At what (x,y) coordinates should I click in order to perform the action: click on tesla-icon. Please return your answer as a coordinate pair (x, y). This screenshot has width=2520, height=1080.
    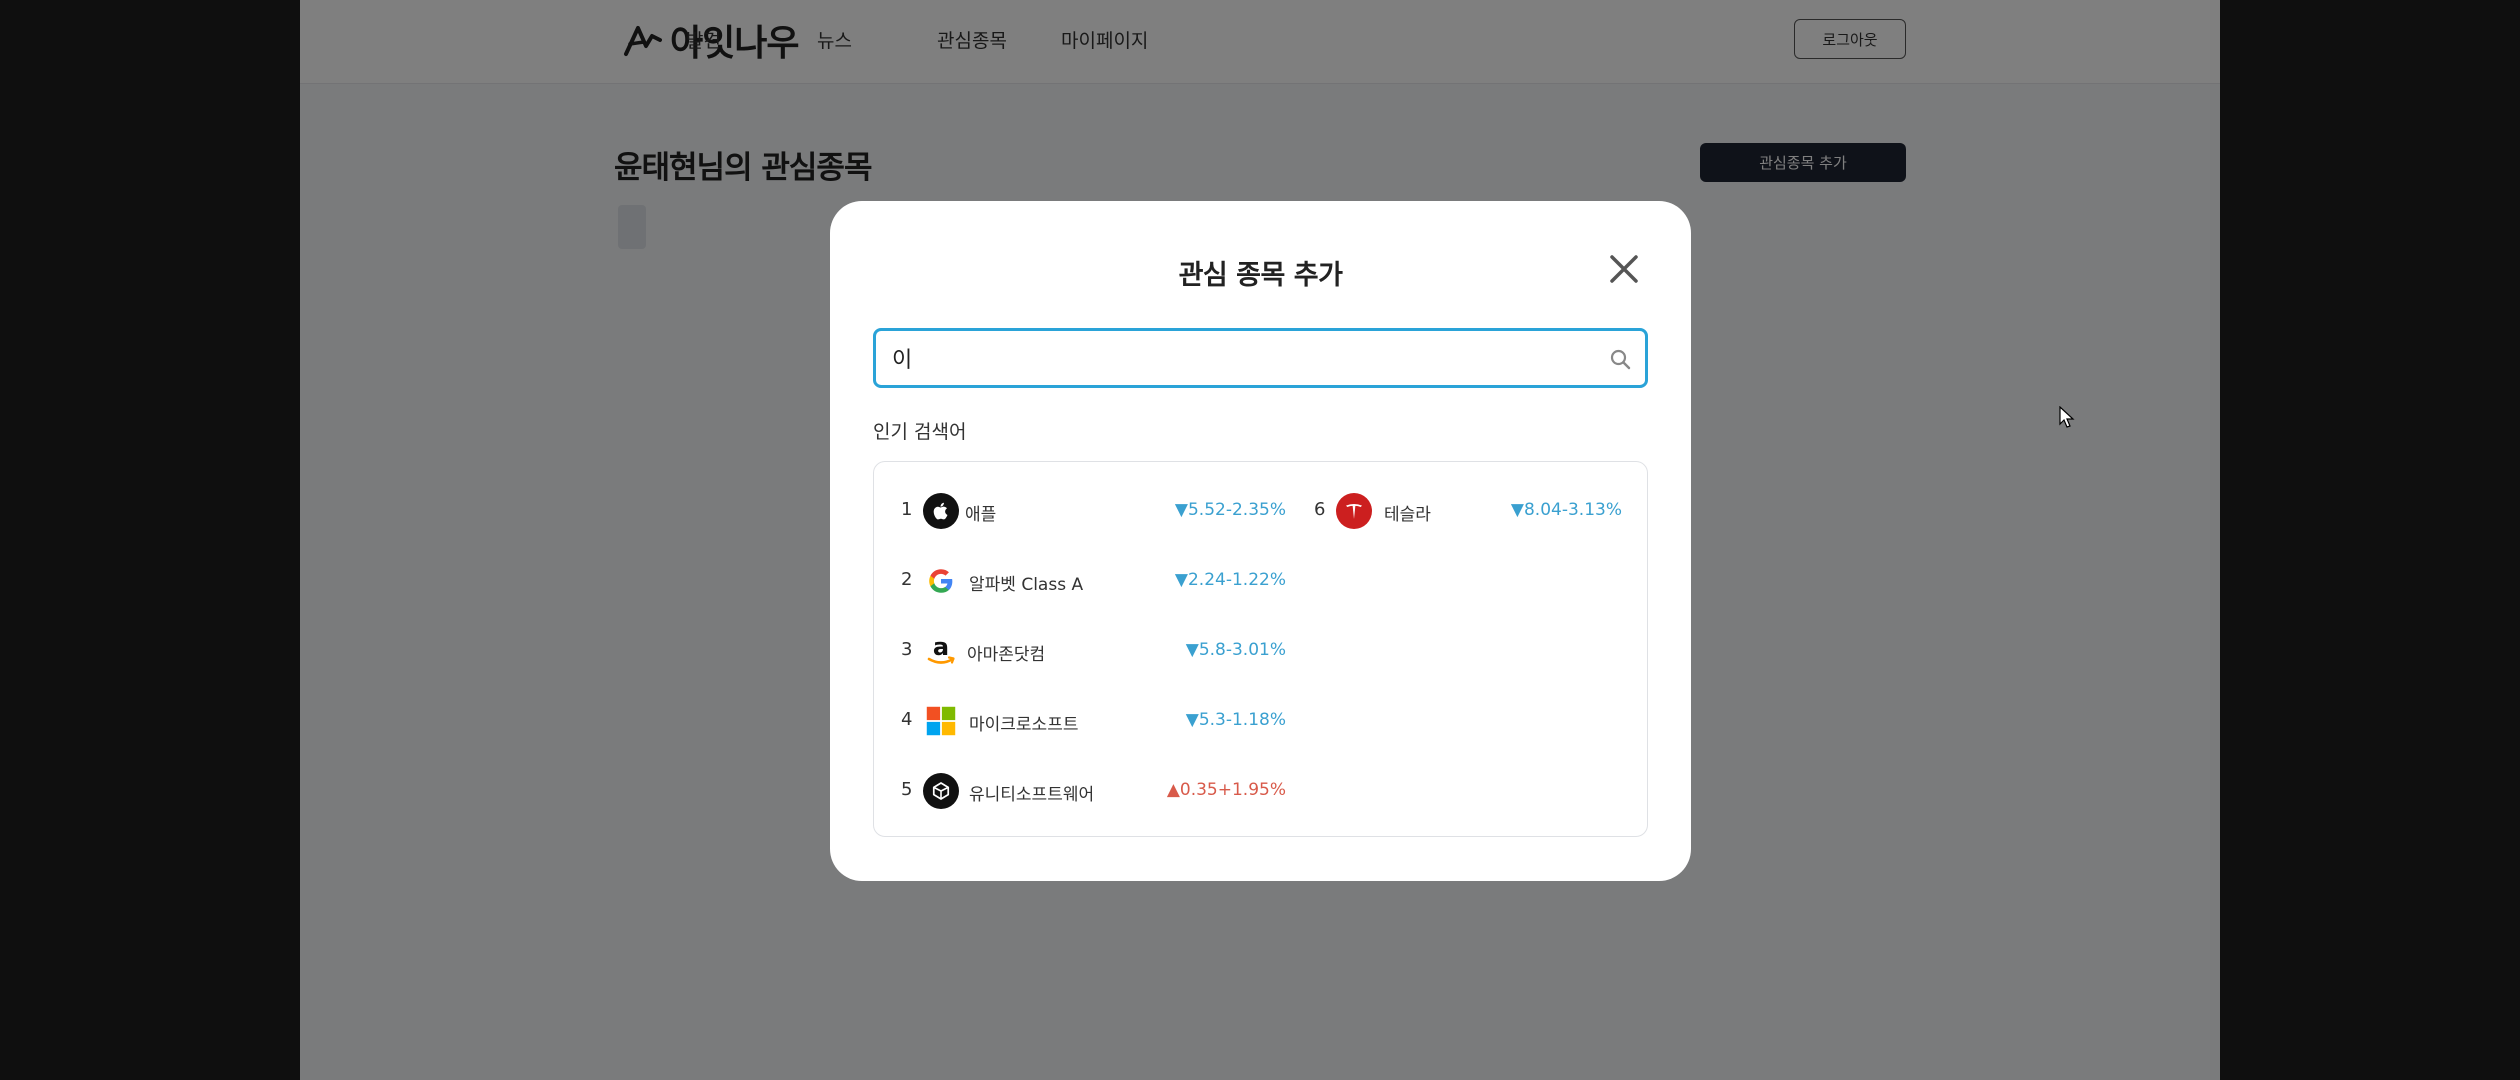
    Looking at the image, I should click on (1354, 511).